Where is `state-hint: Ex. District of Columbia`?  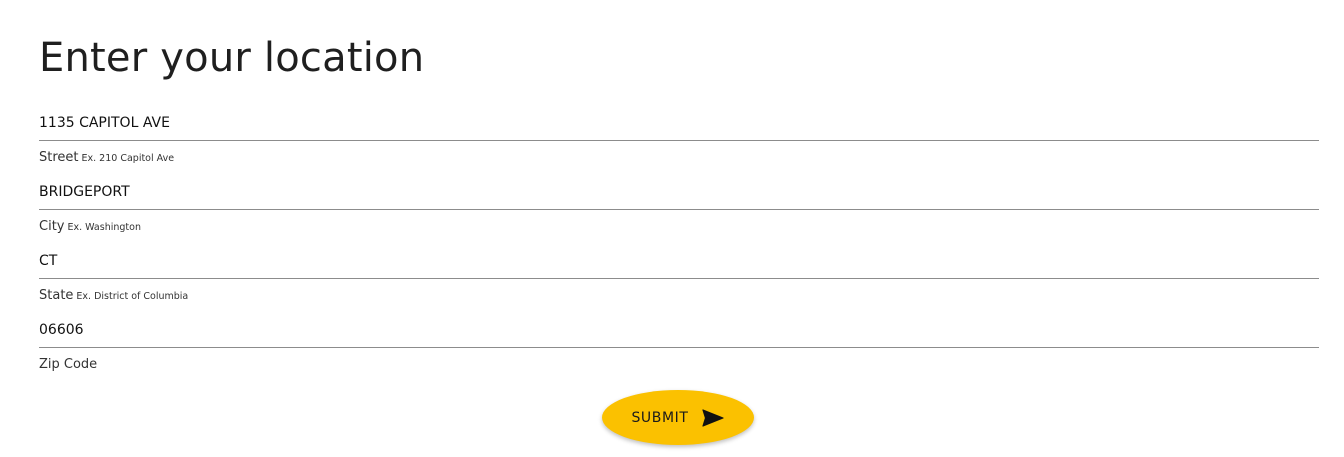 state-hint: Ex. District of Columbia is located at coordinates (132, 296).